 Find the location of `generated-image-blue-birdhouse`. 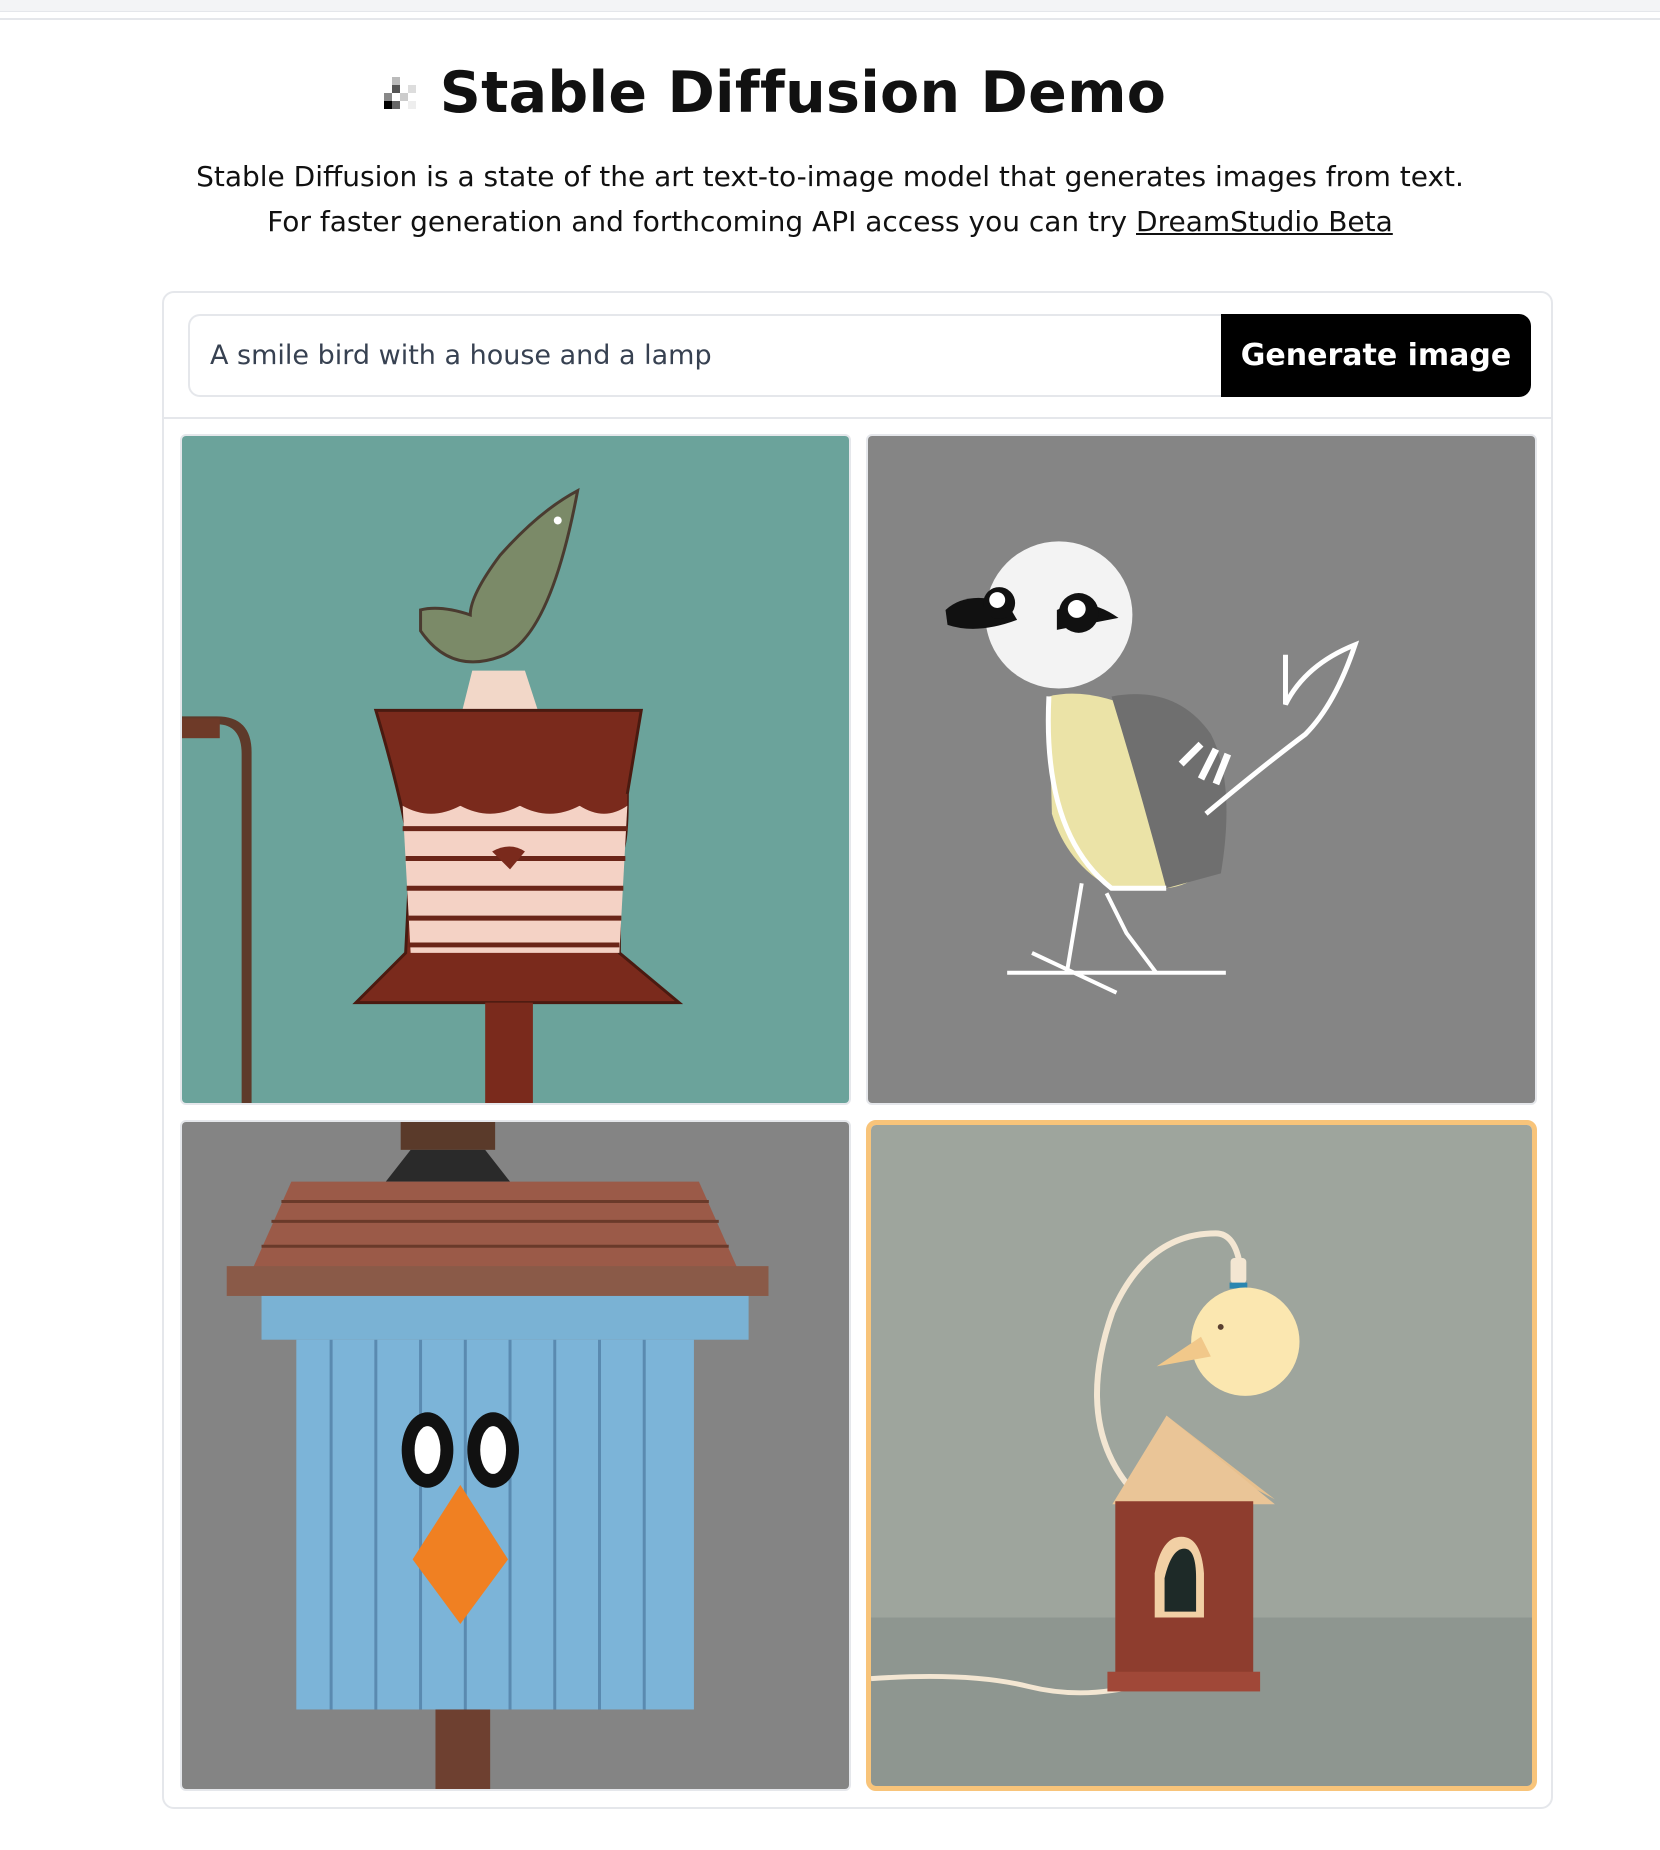

generated-image-blue-birdhouse is located at coordinates (515, 1455).